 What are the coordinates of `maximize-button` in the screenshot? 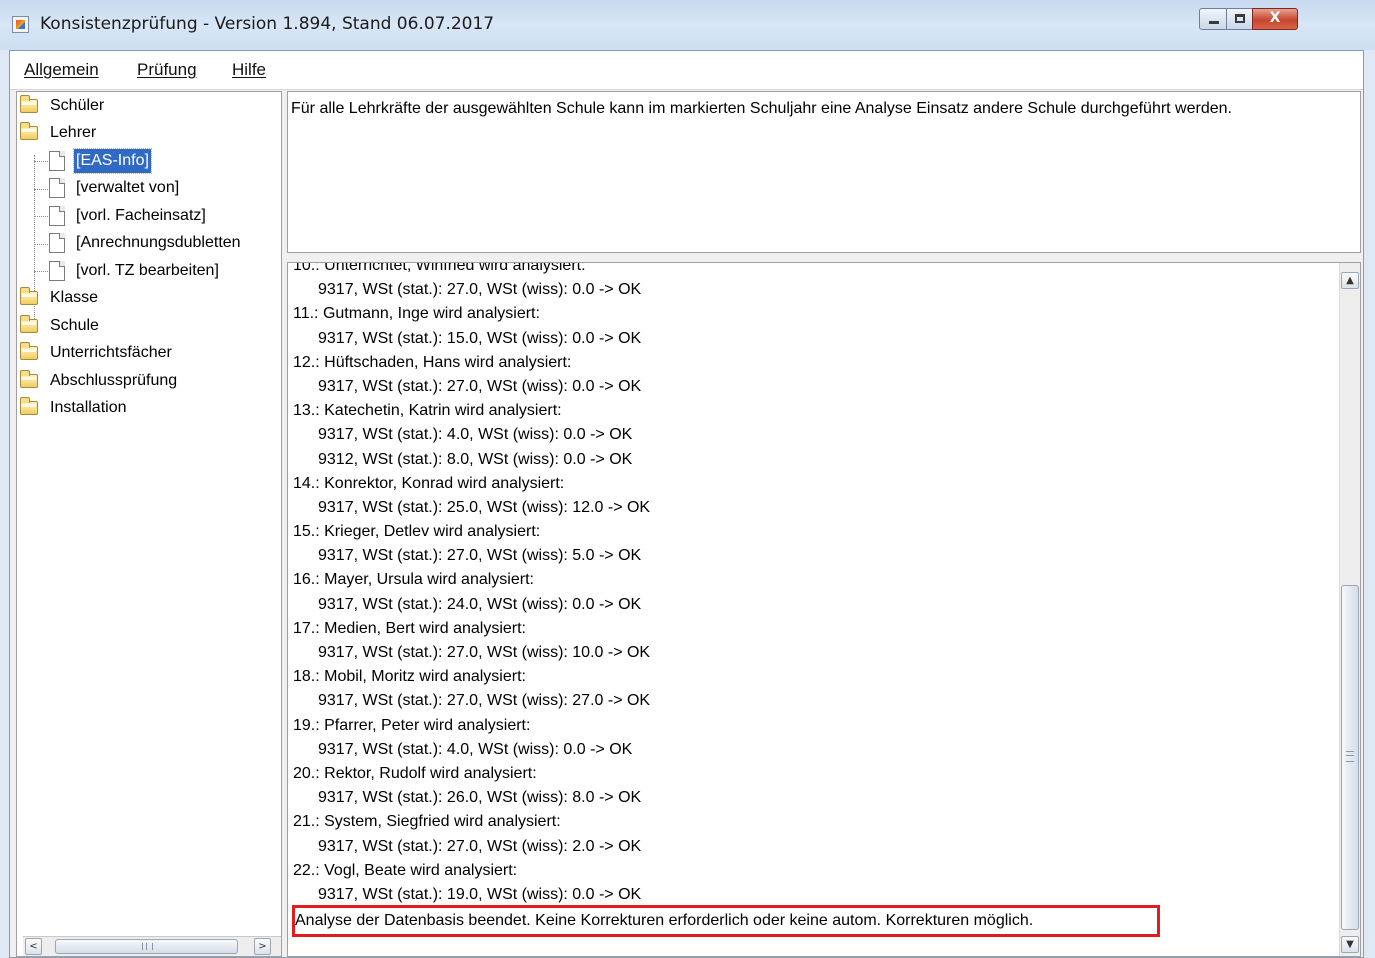 It's located at (1239, 19).